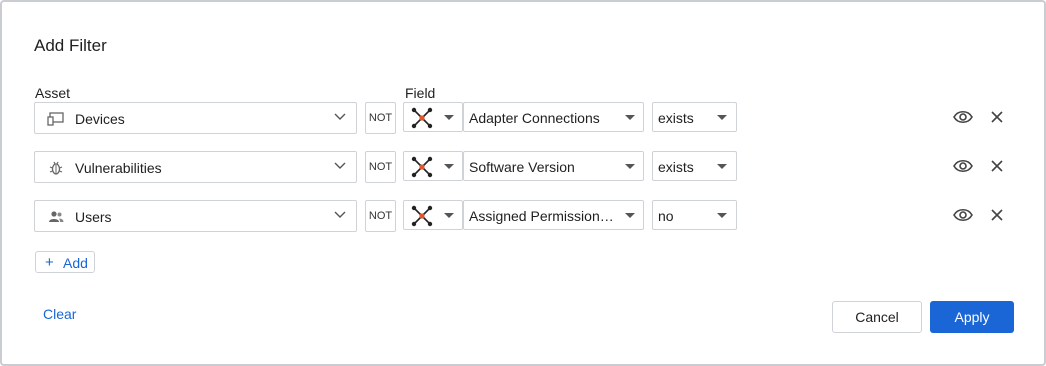 This screenshot has width=1046, height=366. I want to click on filter-row: Users NOT Assigned Permissions… no, so click(523, 216).